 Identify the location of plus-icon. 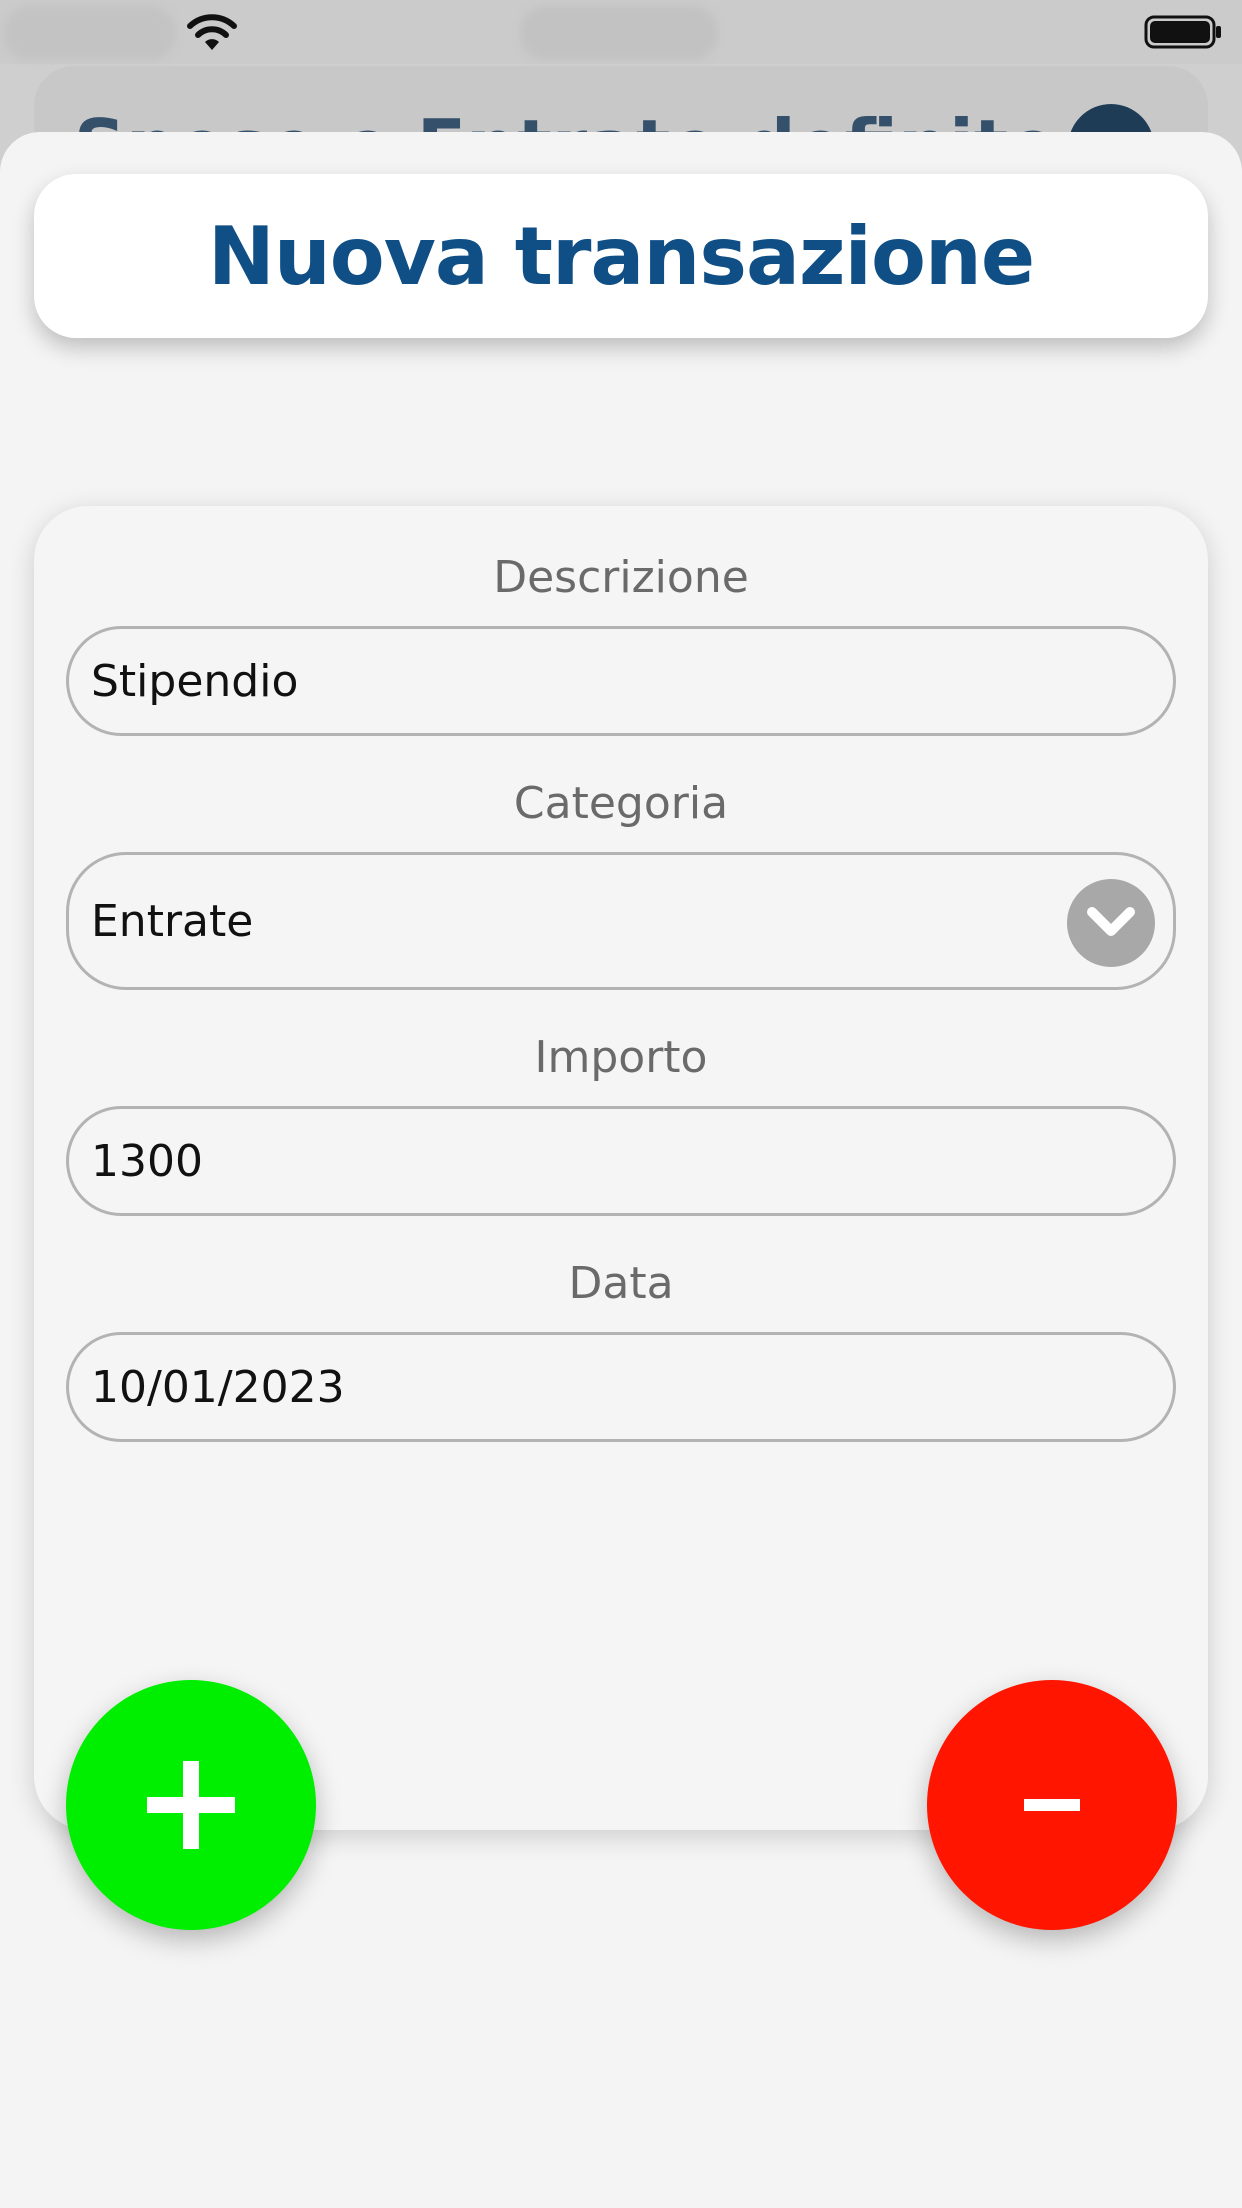
(191, 1805).